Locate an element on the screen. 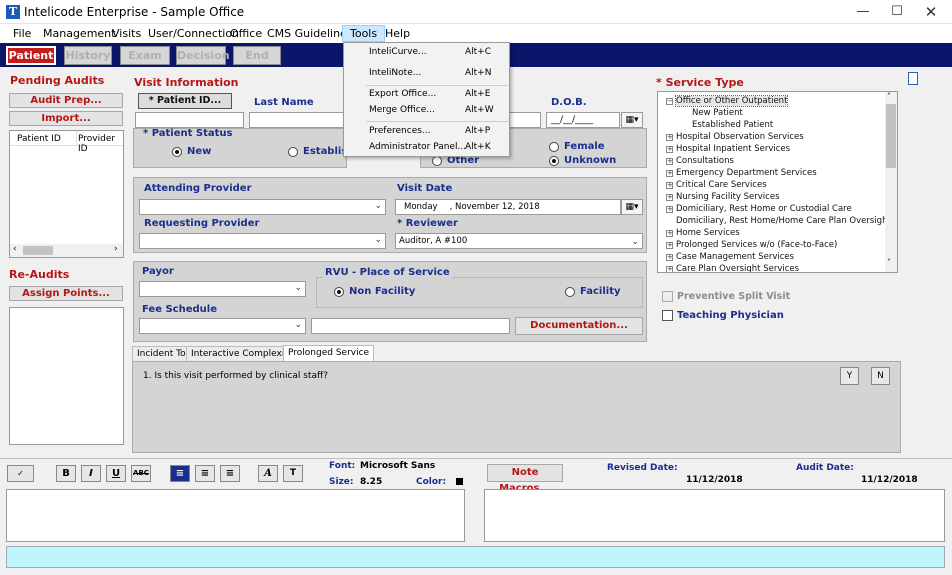  font-dialog-icon: A is located at coordinates (268, 473).